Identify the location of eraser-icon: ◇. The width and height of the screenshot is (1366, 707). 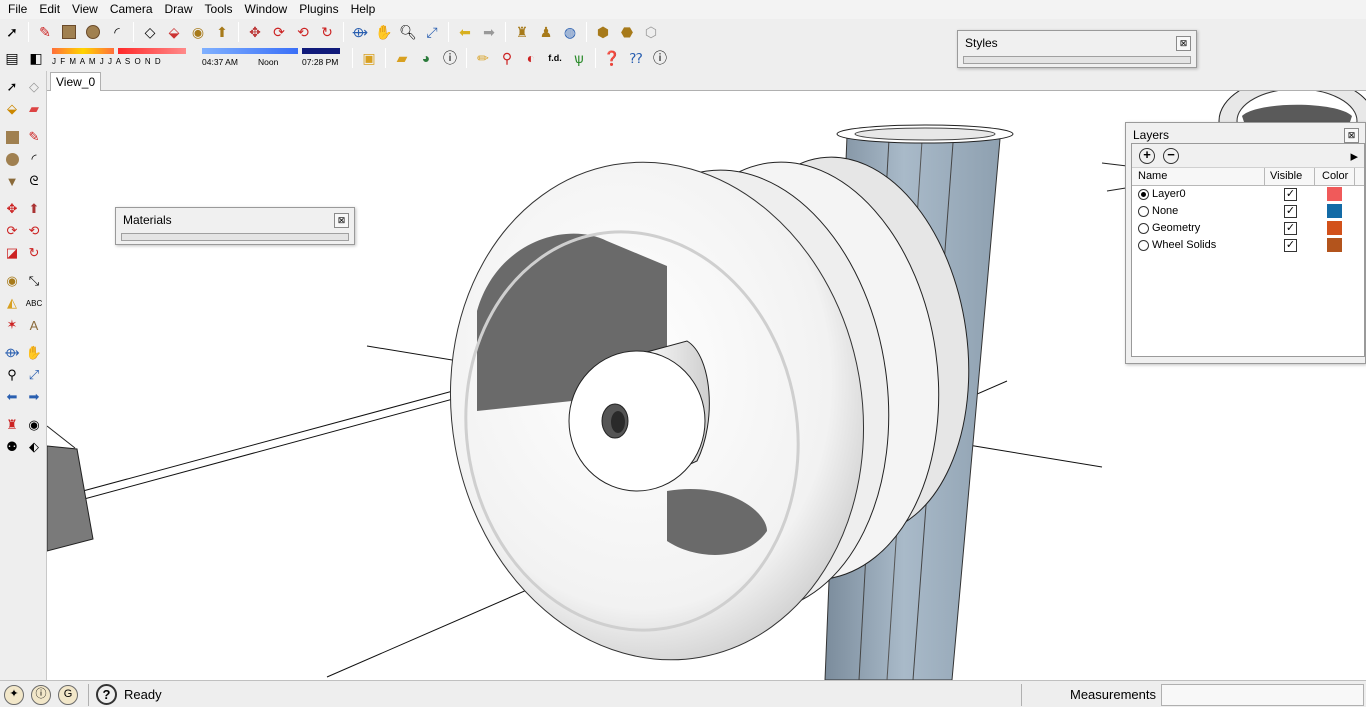
(150, 32).